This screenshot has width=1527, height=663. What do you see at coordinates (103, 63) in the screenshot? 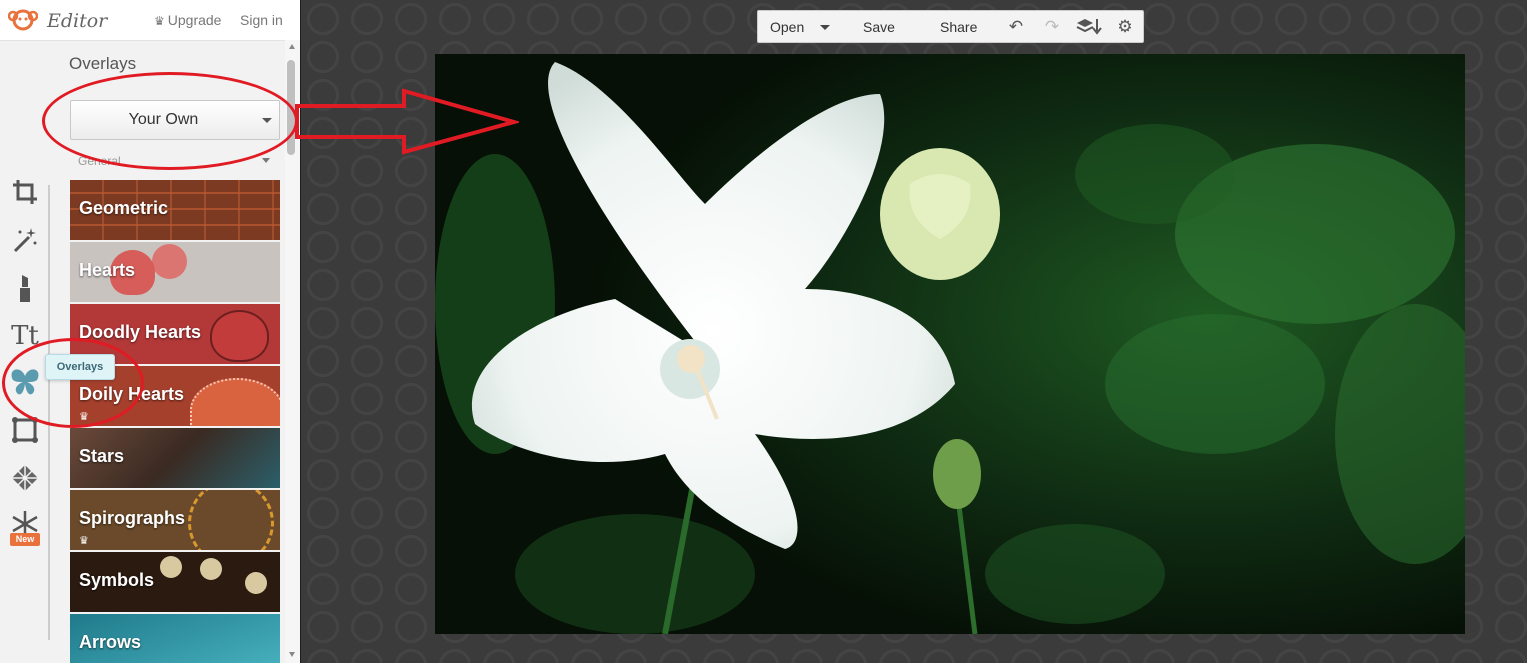
I see `panel-title: Overlays` at bounding box center [103, 63].